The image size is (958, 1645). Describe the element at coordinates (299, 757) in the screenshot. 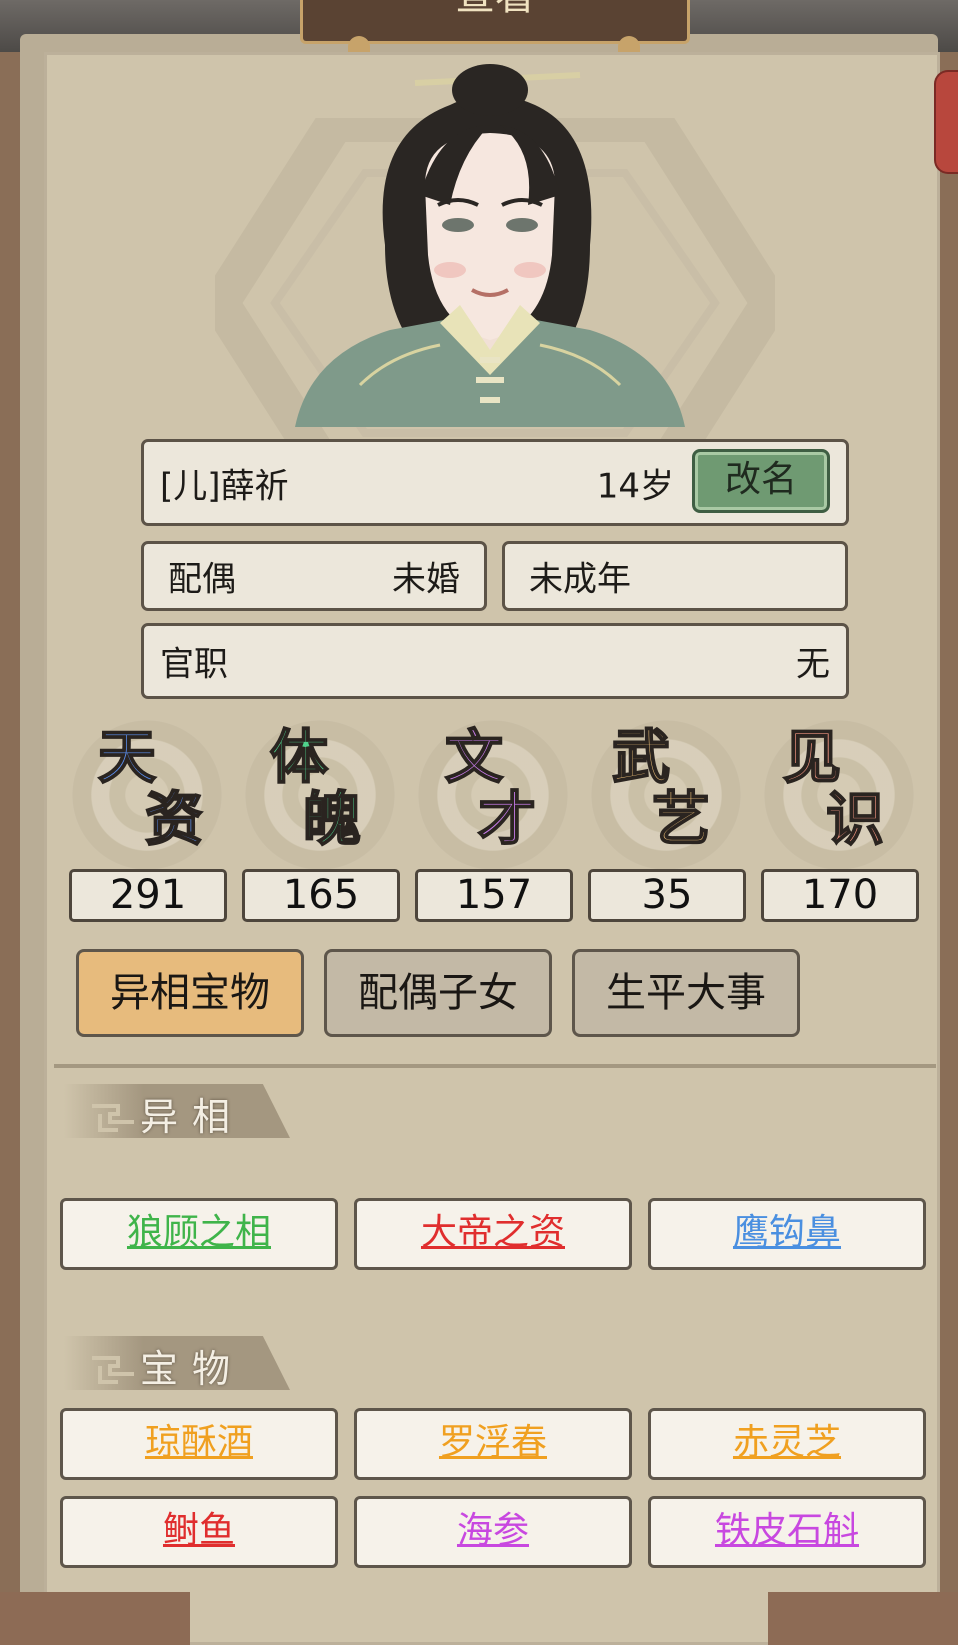

I see `stat-char-1: 体` at that location.